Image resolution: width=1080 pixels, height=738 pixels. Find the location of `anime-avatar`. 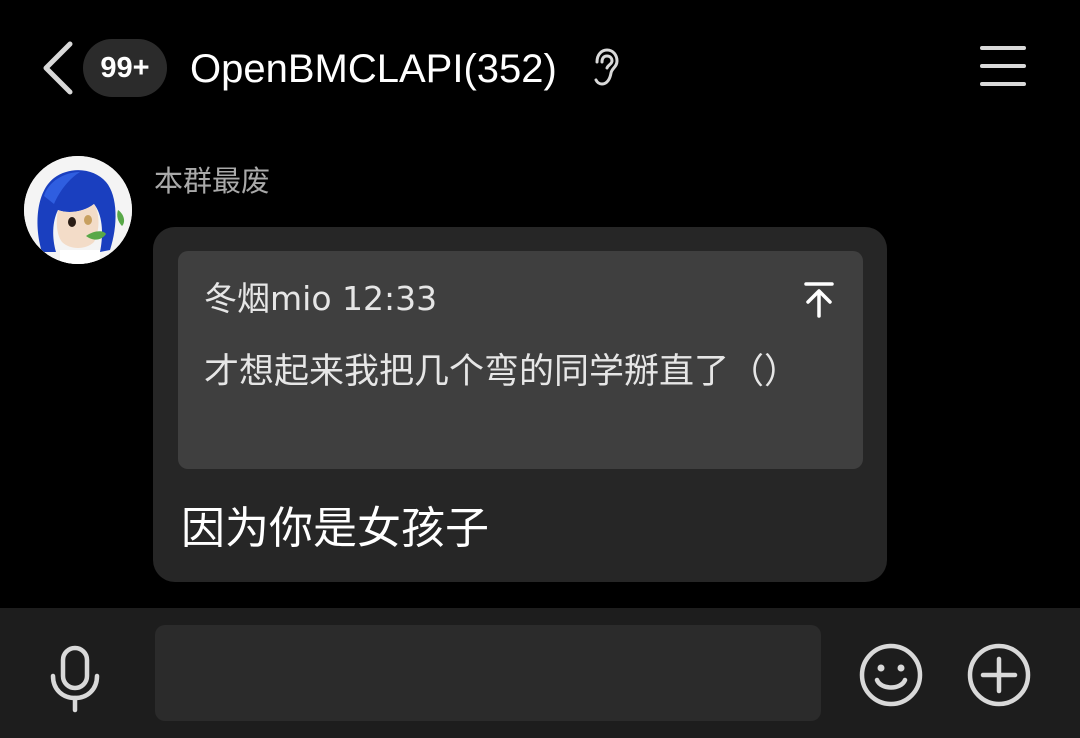

anime-avatar is located at coordinates (78, 210).